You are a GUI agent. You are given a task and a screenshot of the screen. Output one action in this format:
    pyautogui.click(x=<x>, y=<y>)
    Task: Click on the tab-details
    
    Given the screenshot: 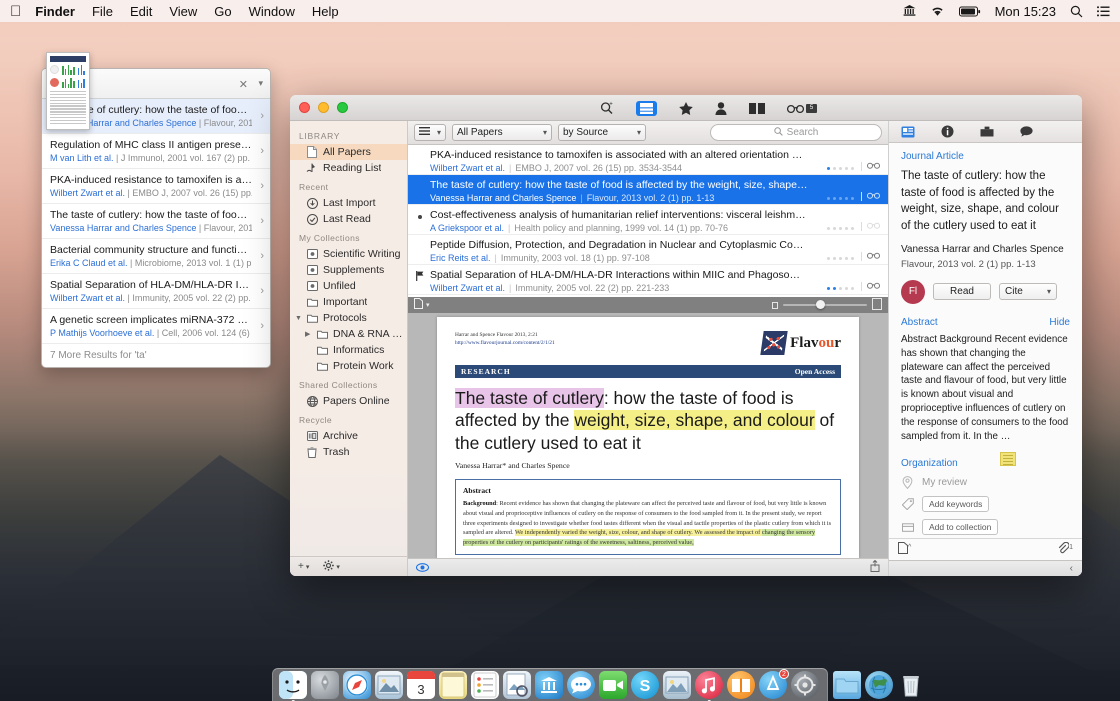 What is the action you would take?
    pyautogui.click(x=947, y=131)
    